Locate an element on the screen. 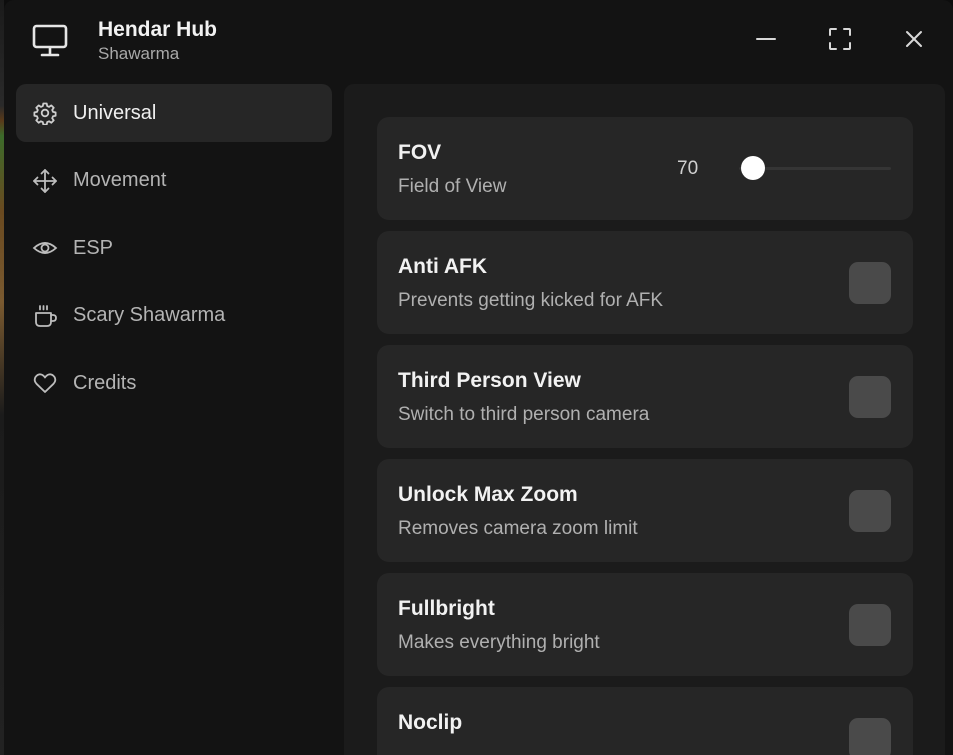 Image resolution: width=953 pixels, height=755 pixels. eye-icon is located at coordinates (45, 248).